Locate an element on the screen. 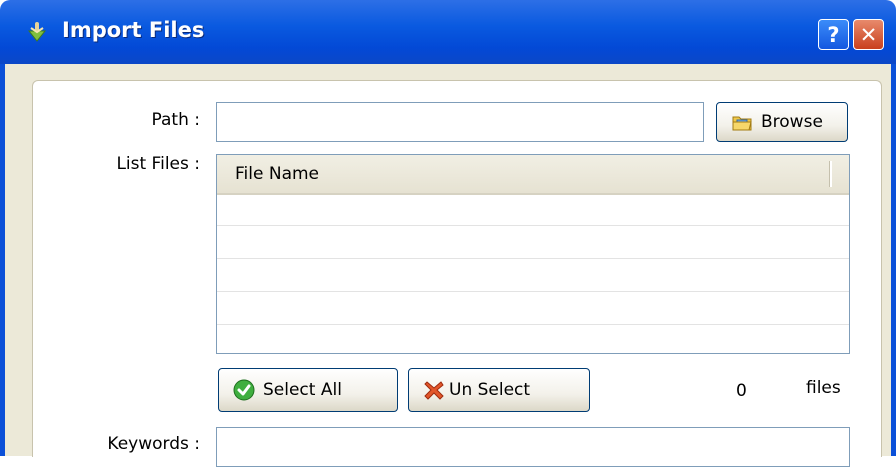 This screenshot has width=896, height=467. file-count: 0 is located at coordinates (741, 391).